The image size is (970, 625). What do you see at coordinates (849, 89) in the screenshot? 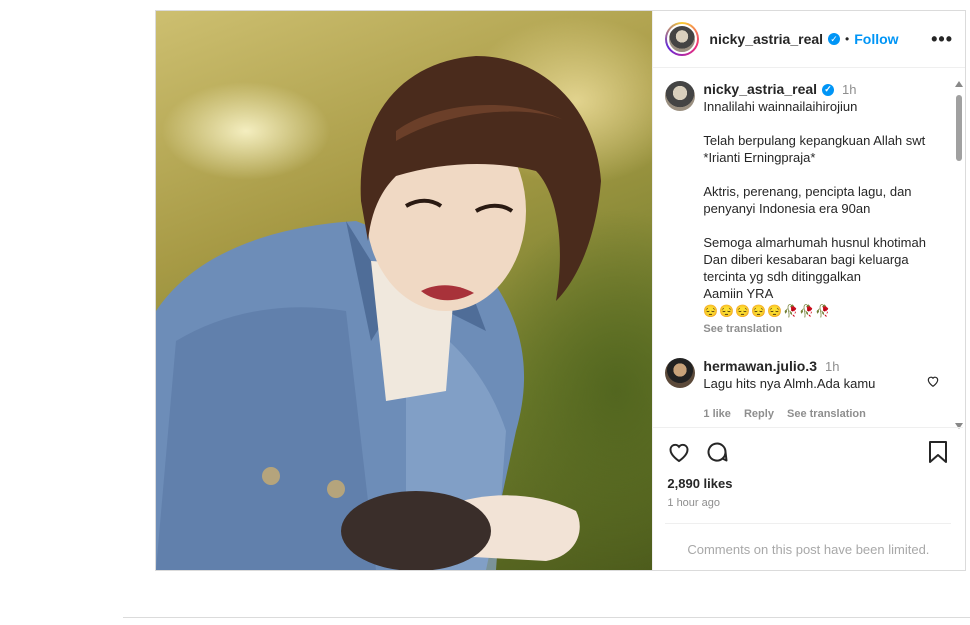
I see `caption-time: 1h` at bounding box center [849, 89].